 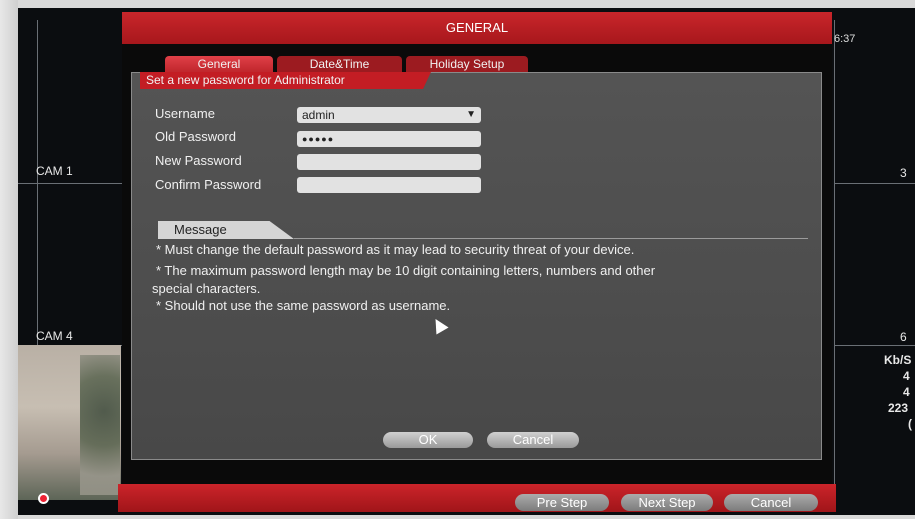 What do you see at coordinates (285, 80) in the screenshot?
I see `panel-heading: Set a new password for Administrator` at bounding box center [285, 80].